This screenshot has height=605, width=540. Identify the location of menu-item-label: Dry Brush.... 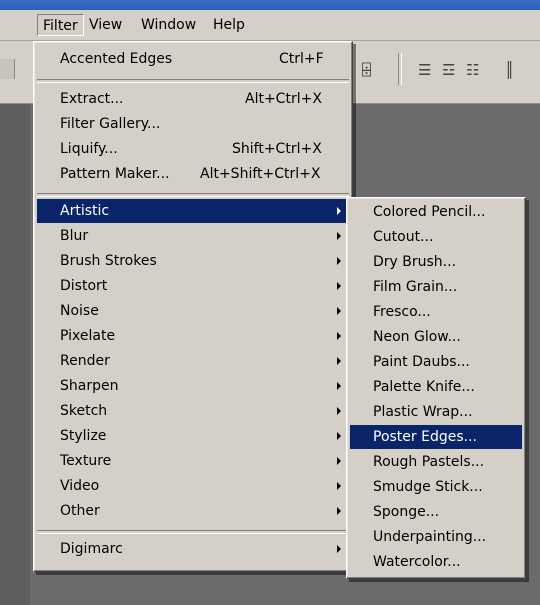
(415, 262).